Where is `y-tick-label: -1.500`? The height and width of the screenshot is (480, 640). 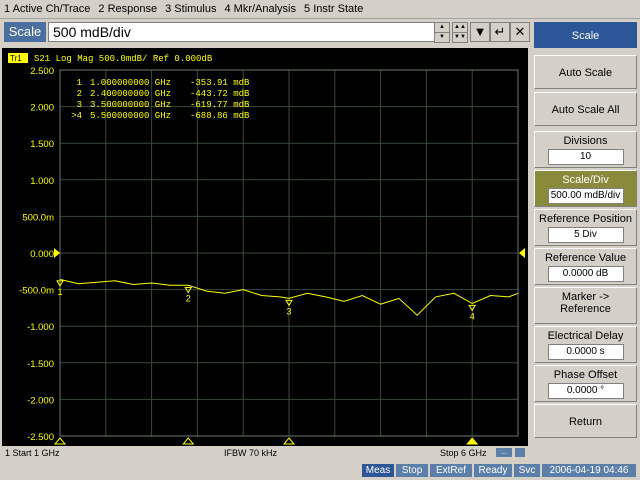 y-tick-label: -1.500 is located at coordinates (40, 364).